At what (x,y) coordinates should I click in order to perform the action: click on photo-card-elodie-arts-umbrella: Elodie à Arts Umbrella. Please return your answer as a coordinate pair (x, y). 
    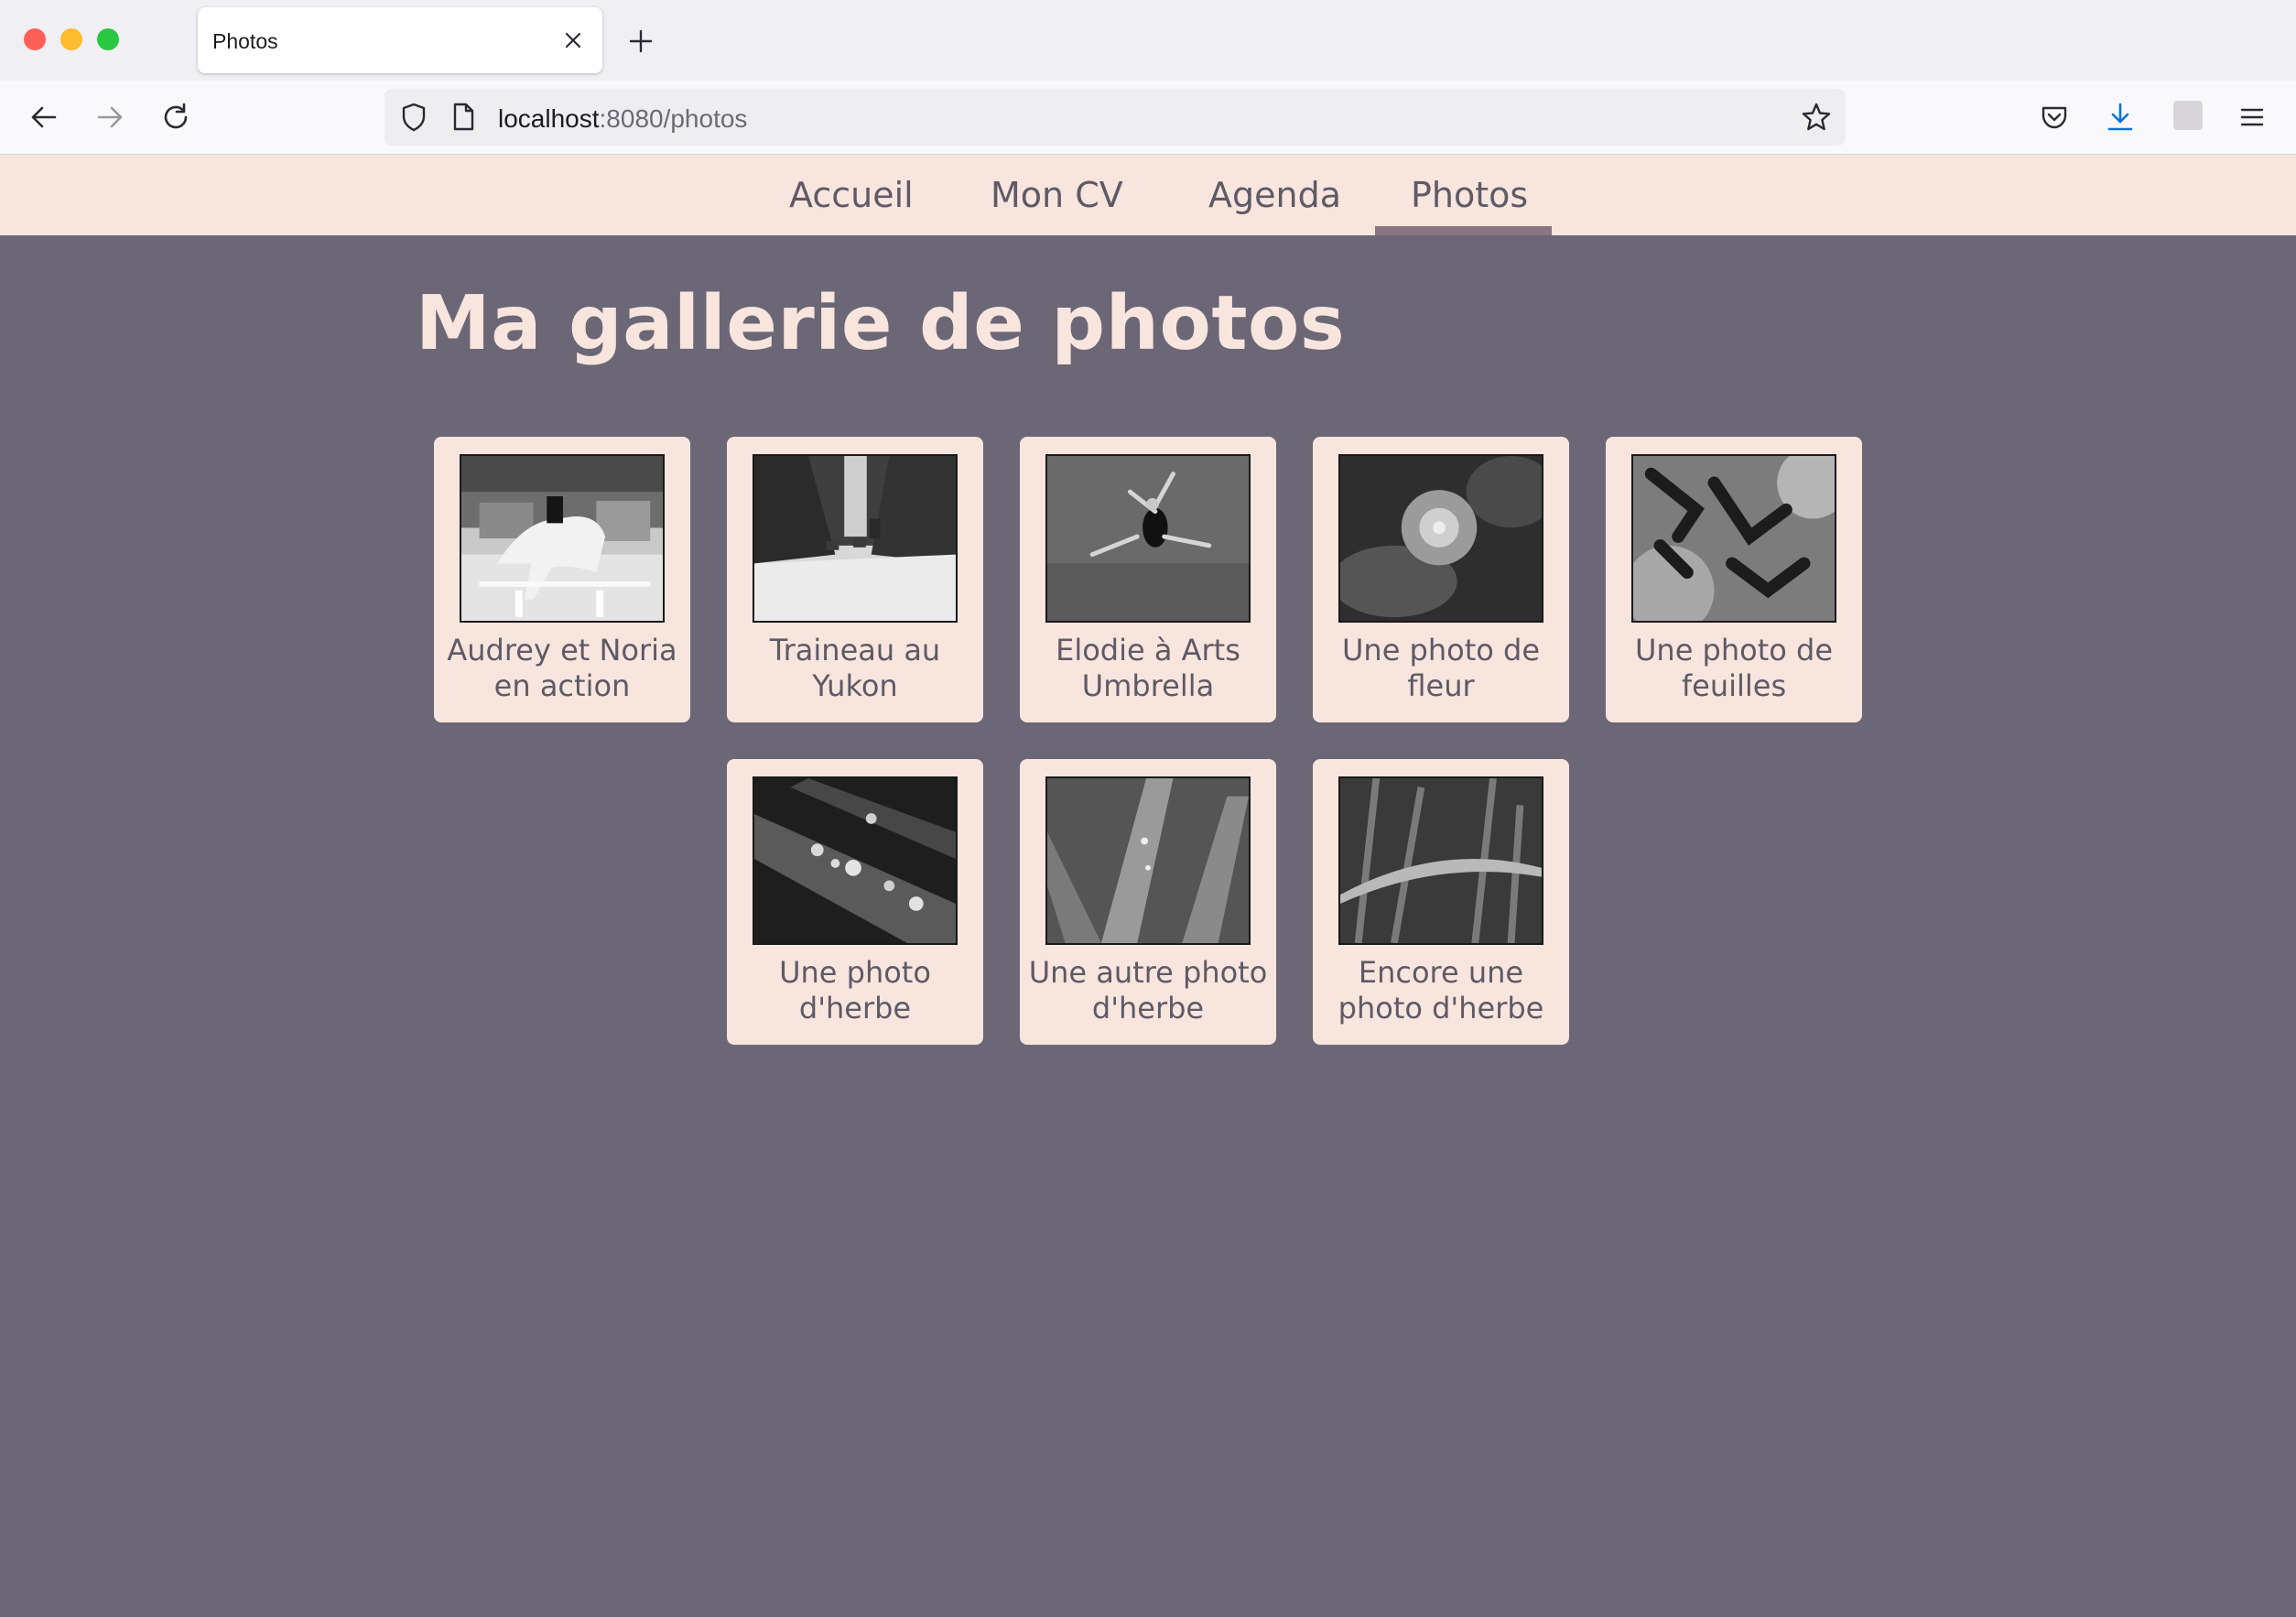
    Looking at the image, I should click on (1148, 579).